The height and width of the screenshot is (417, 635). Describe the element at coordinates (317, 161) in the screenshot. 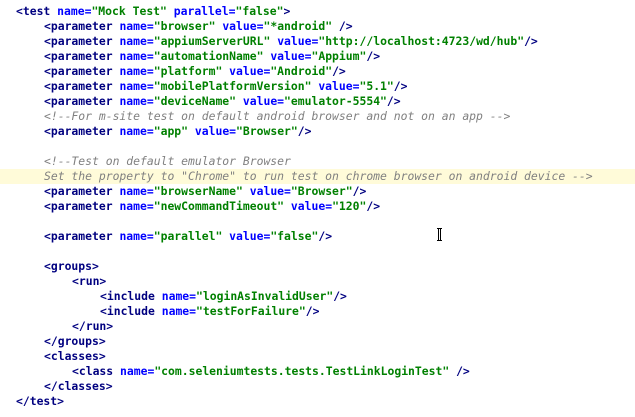

I see `code-line: <!--Test on default emulator Browser` at that location.